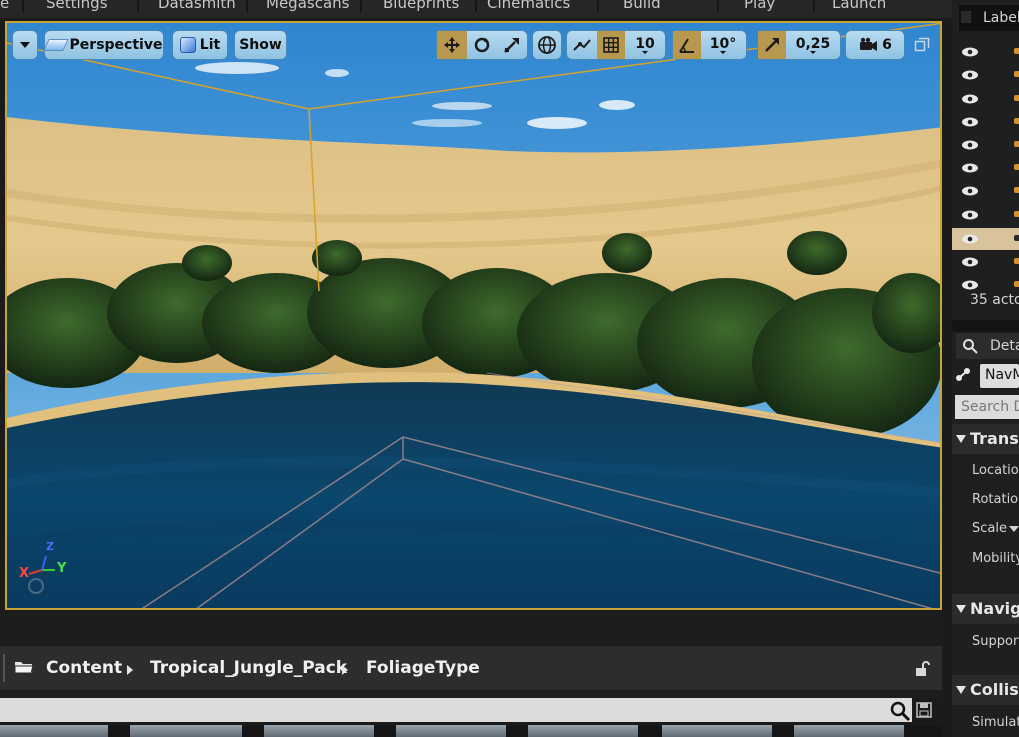  Describe the element at coordinates (642, 6) in the screenshot. I see `menu-item-build: Build` at that location.